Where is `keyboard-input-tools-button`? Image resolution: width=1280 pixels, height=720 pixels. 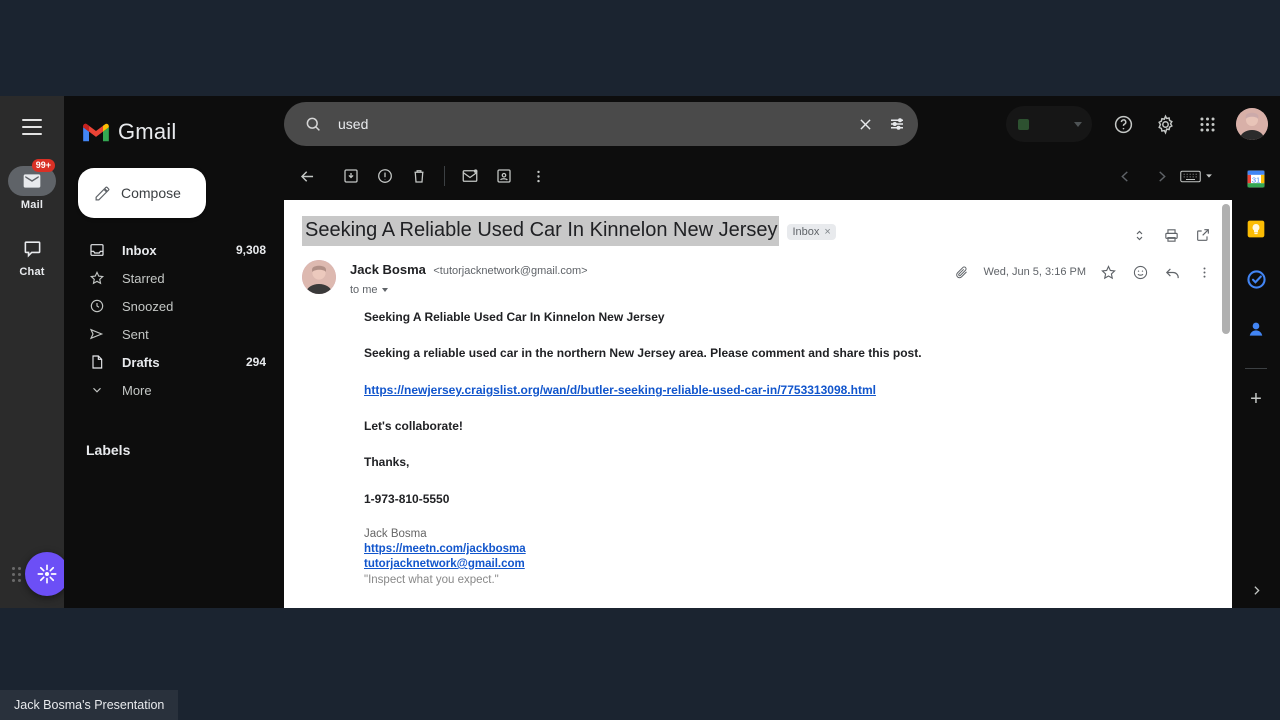 keyboard-input-tools-button is located at coordinates (1199, 176).